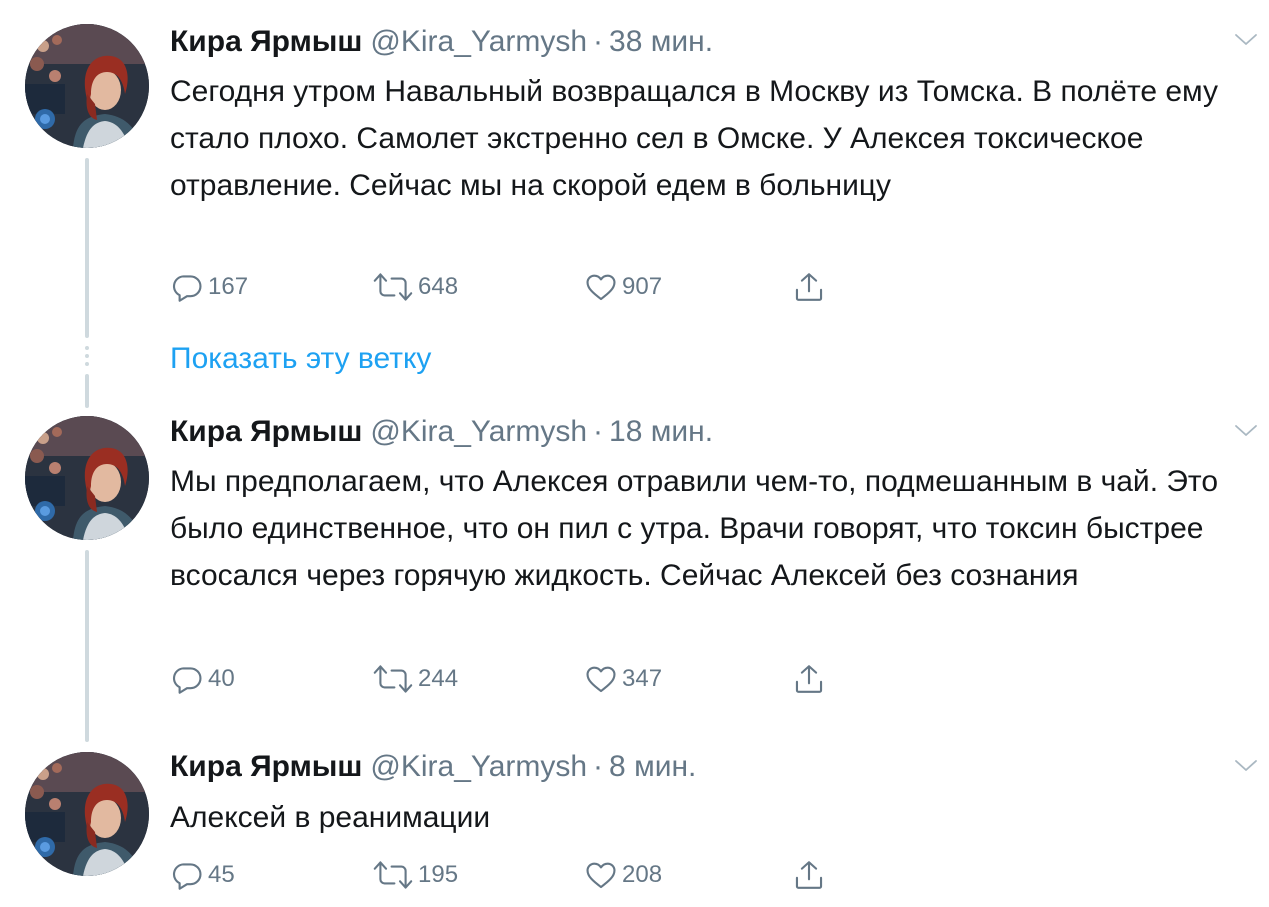 This screenshot has height=907, width=1269. Describe the element at coordinates (415, 287) in the screenshot. I see `retweet-button: 648` at that location.